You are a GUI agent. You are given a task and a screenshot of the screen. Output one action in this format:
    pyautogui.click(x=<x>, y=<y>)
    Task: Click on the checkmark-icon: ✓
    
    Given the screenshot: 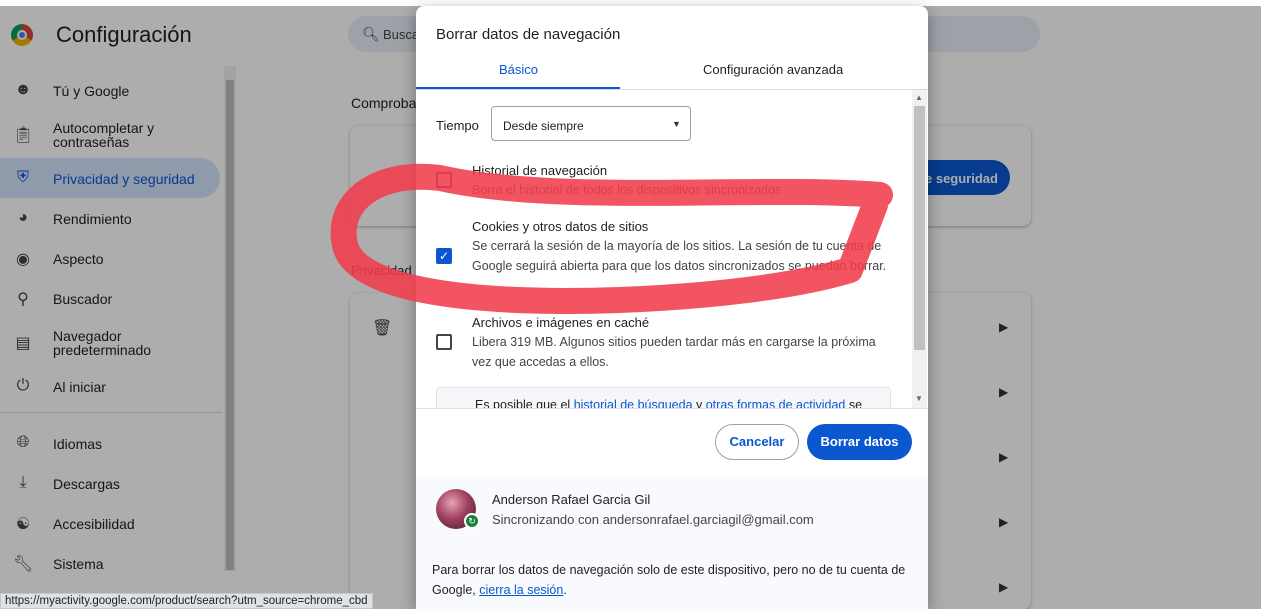 What is the action you would take?
    pyautogui.click(x=444, y=256)
    